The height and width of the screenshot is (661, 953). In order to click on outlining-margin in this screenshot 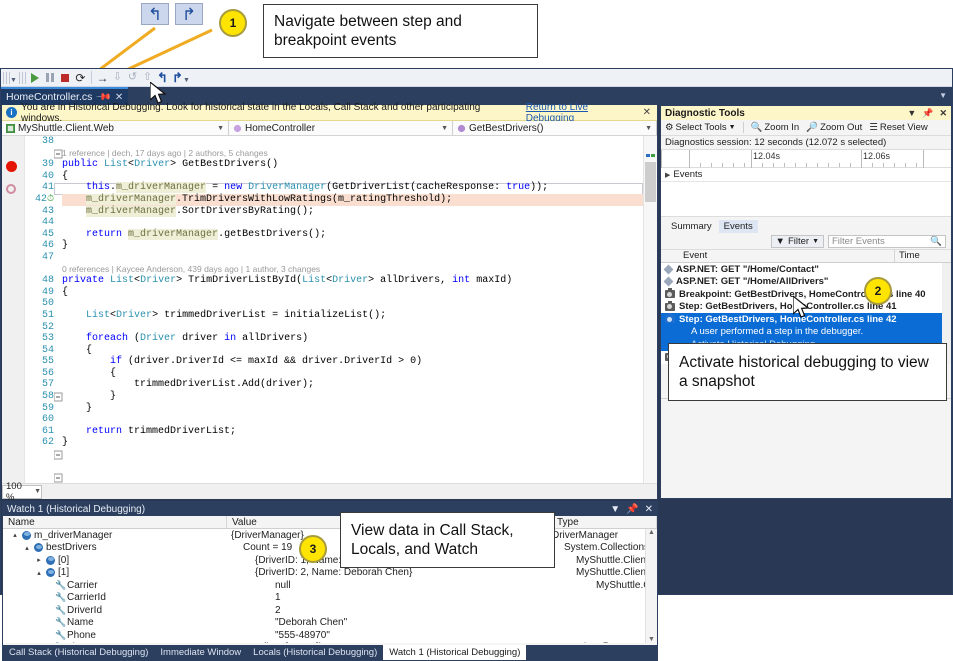, I will do `click(58, 316)`.